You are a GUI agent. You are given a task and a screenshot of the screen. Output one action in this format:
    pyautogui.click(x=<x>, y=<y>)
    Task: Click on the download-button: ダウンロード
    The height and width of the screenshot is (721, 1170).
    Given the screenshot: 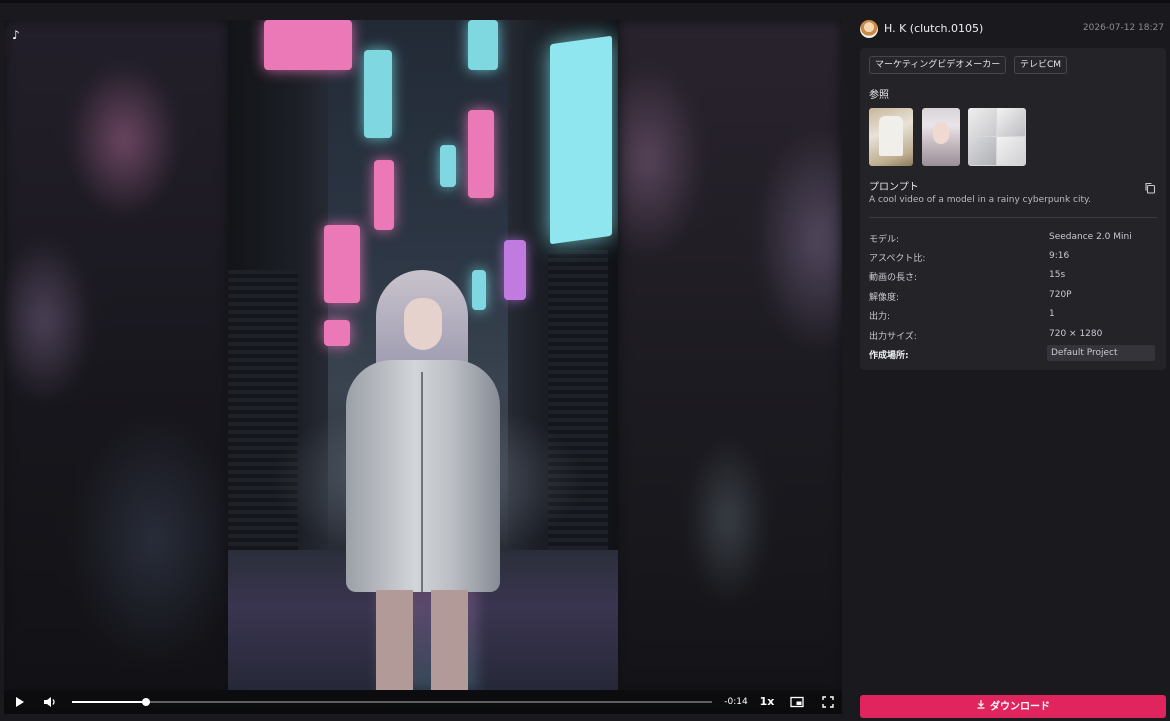 What is the action you would take?
    pyautogui.click(x=1013, y=706)
    